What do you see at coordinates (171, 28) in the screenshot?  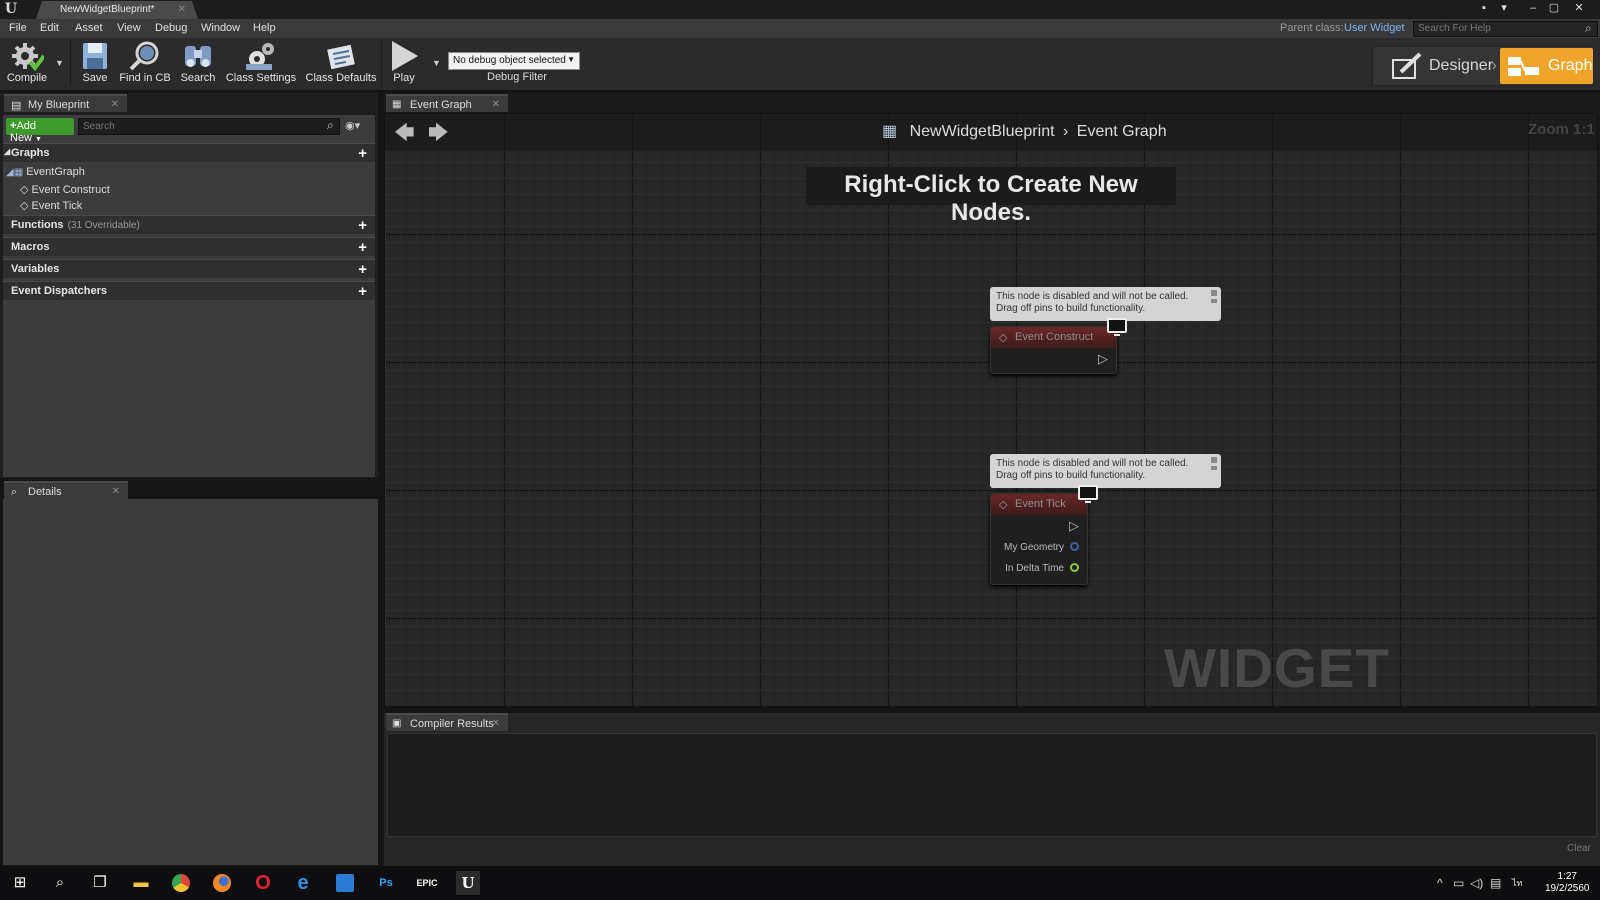 I see `menu-debug: Debug` at bounding box center [171, 28].